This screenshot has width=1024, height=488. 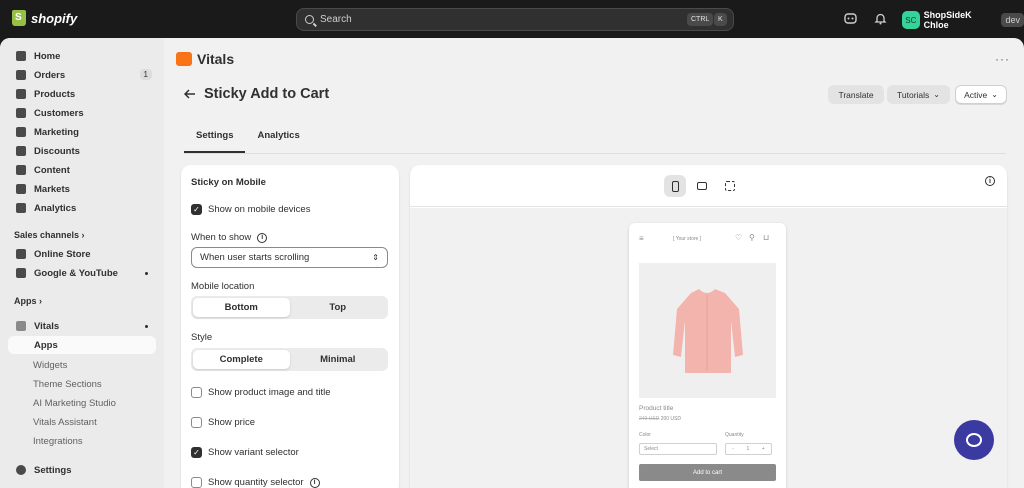 What do you see at coordinates (228, 182) in the screenshot?
I see `card-title: Sticky on Mobile` at bounding box center [228, 182].